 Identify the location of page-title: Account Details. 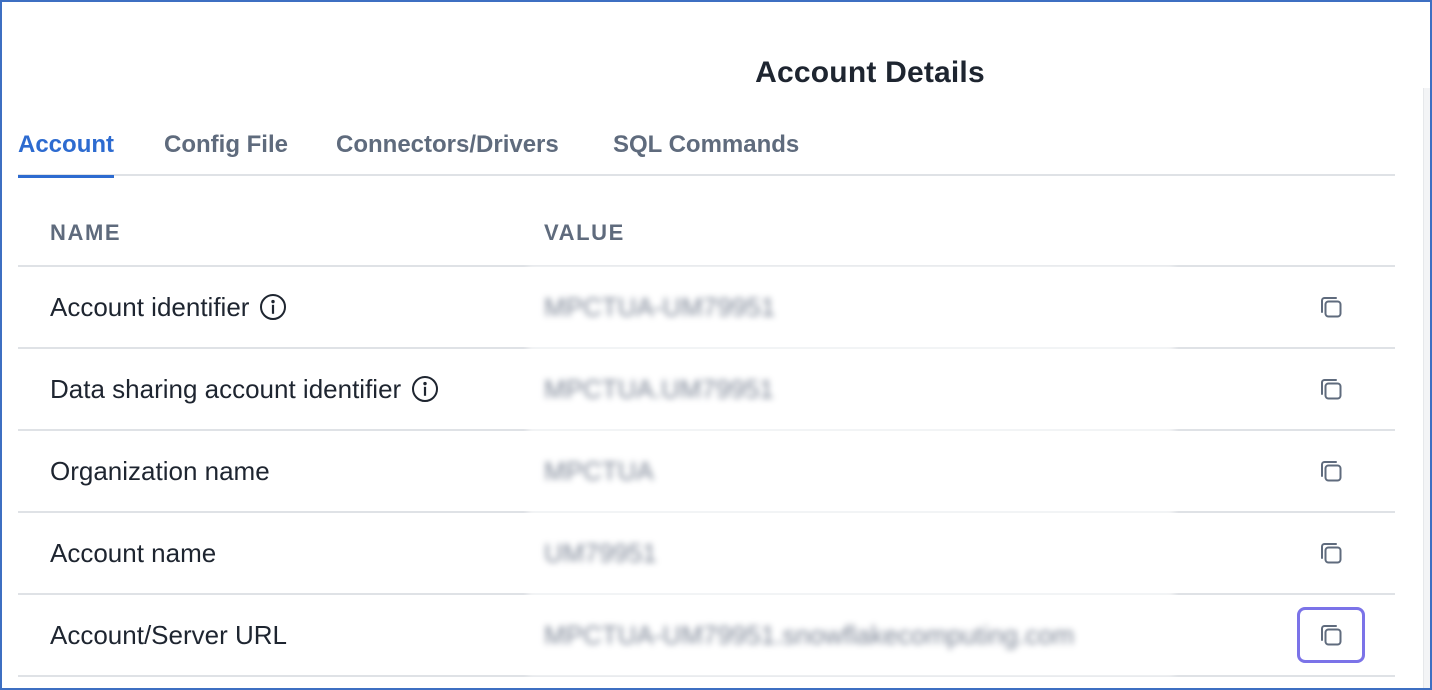
(870, 72).